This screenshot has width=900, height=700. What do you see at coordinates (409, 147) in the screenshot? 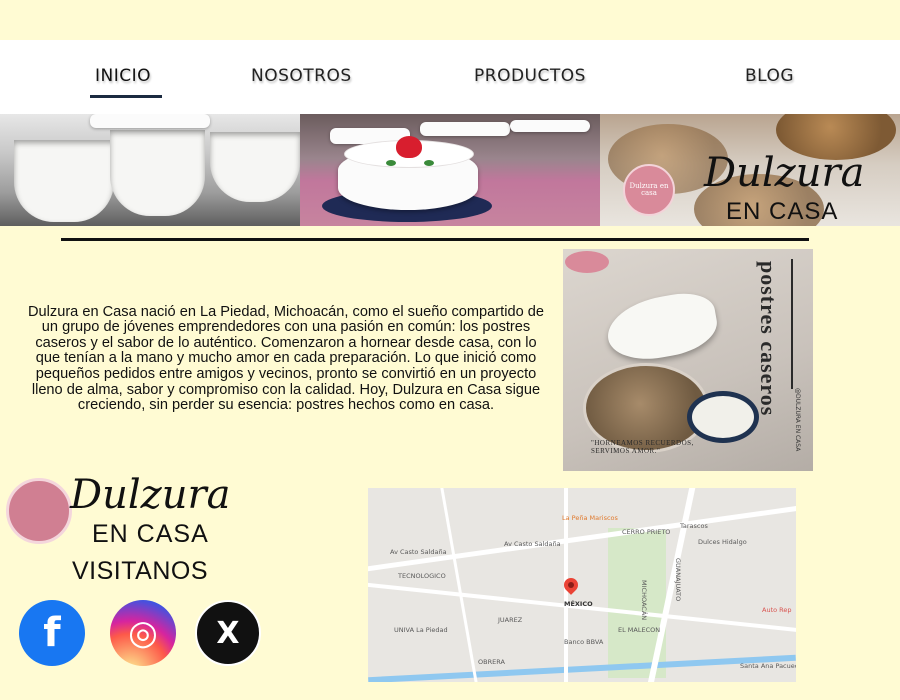
I see `strawberry` at bounding box center [409, 147].